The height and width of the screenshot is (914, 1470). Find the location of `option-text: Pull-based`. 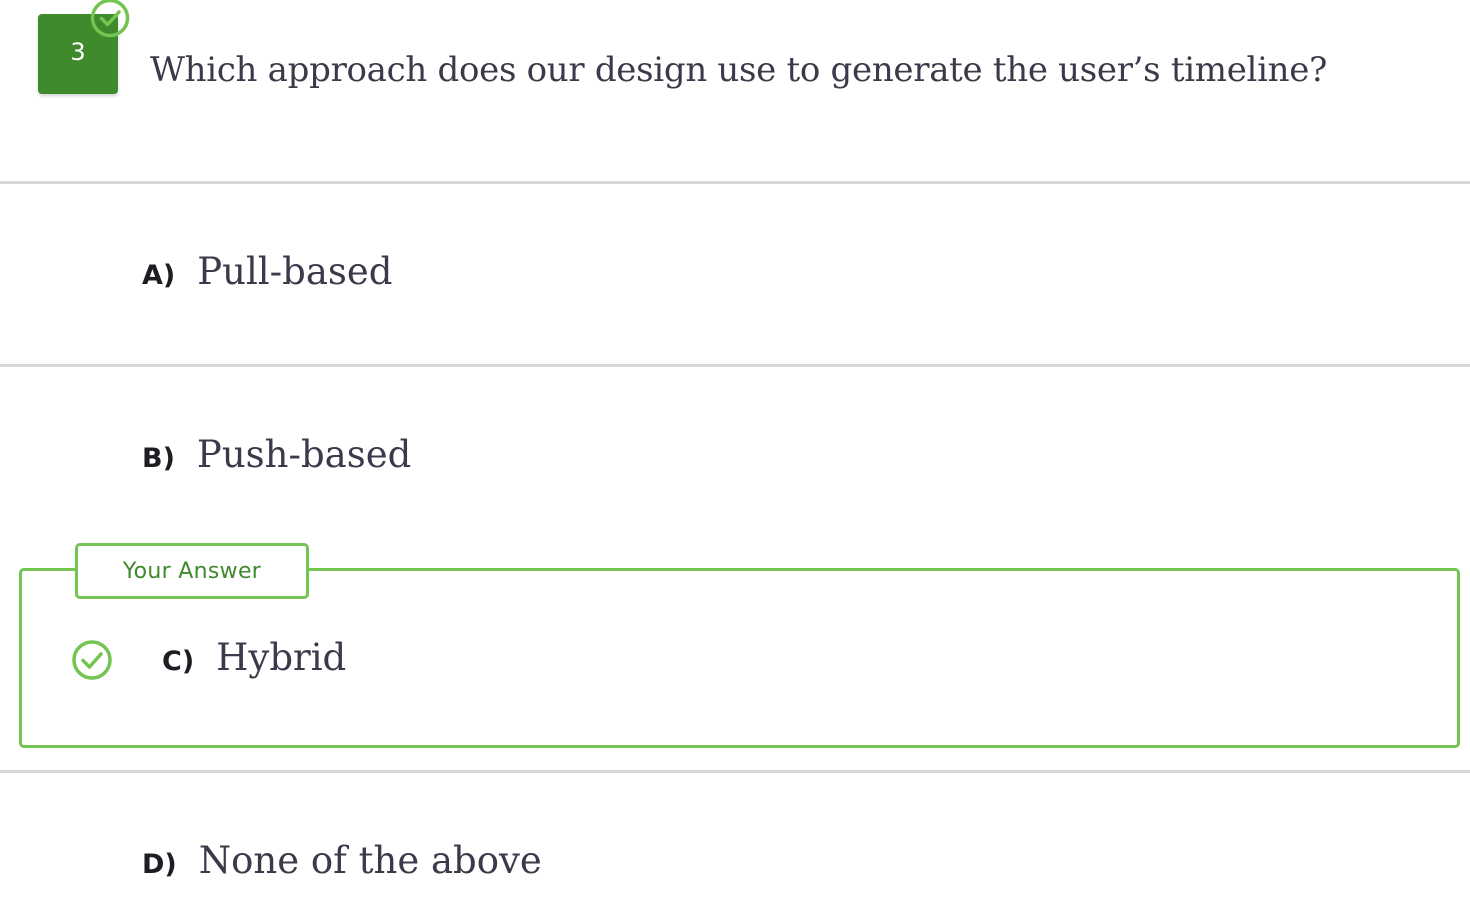

option-text: Pull-based is located at coordinates (295, 271).